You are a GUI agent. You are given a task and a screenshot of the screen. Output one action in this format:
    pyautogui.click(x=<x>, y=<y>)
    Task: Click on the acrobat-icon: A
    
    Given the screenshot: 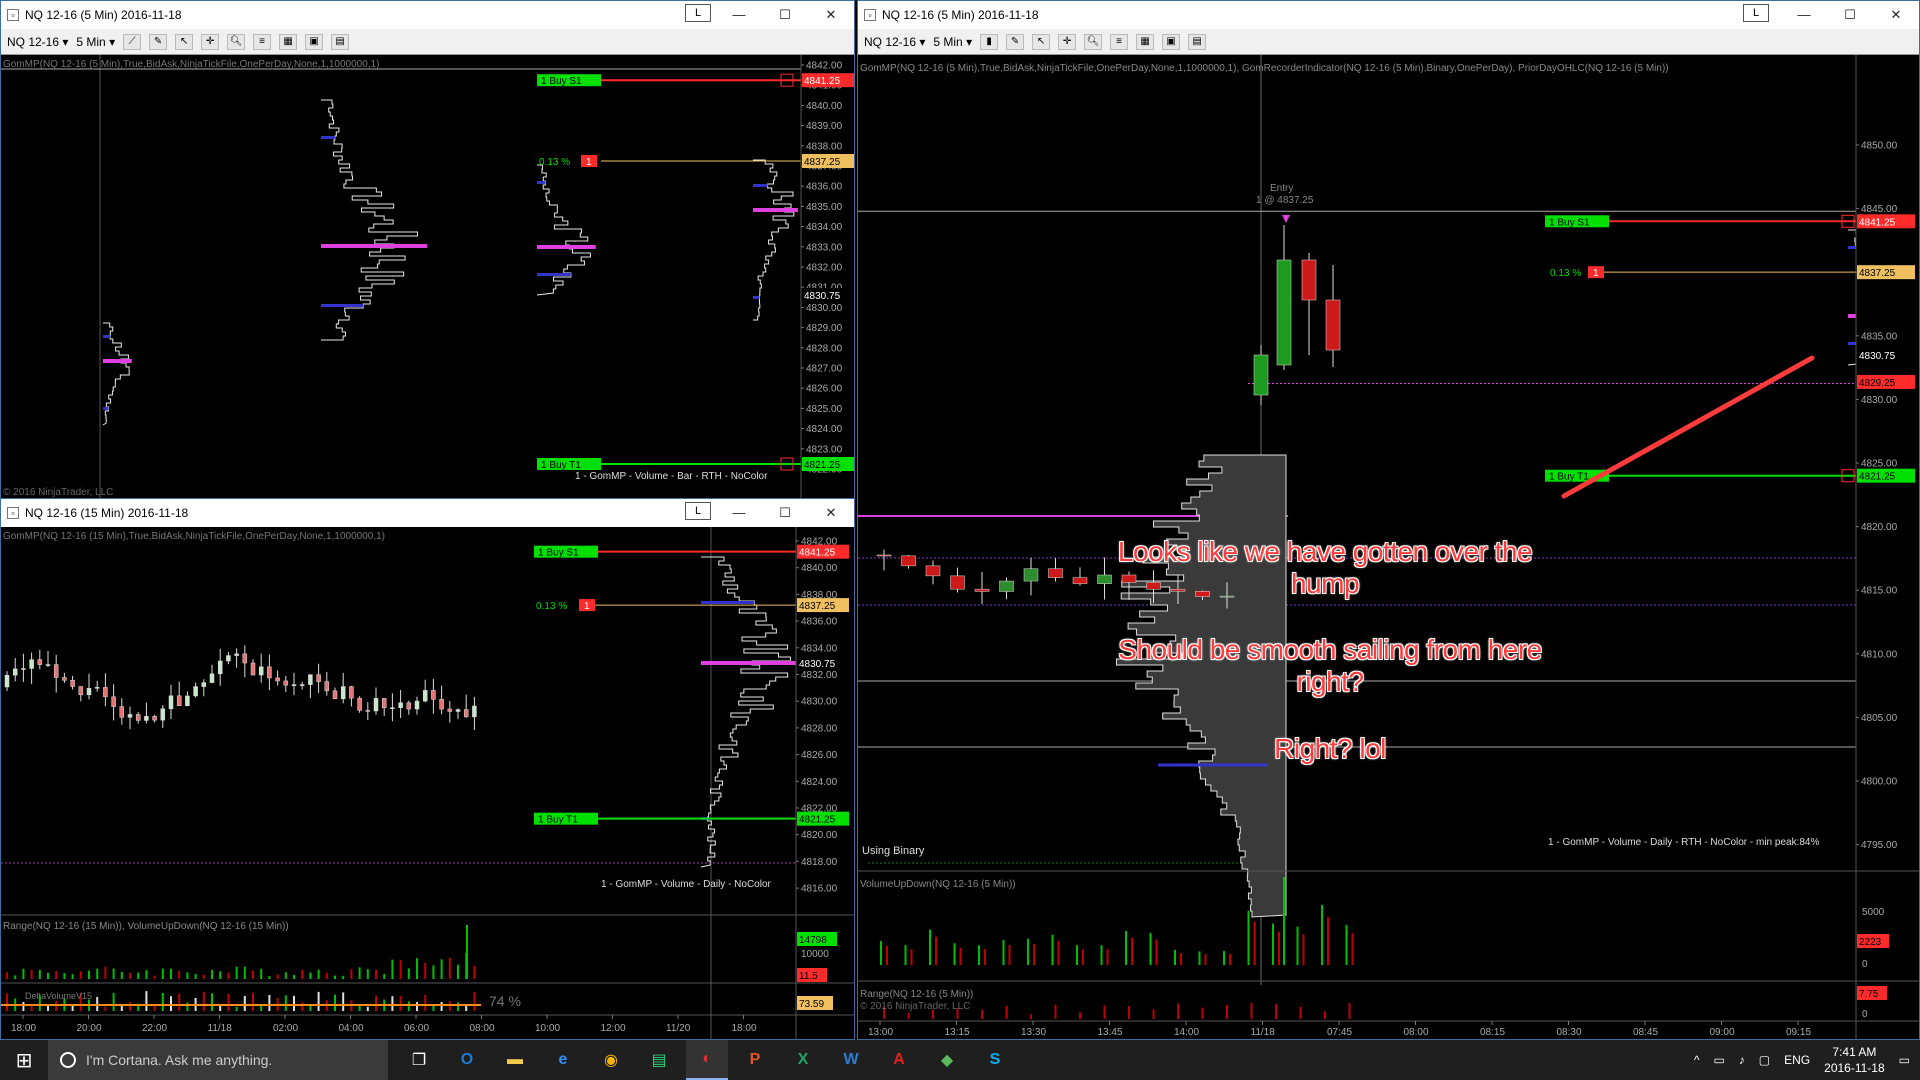 What is the action you would take?
    pyautogui.click(x=899, y=1060)
    